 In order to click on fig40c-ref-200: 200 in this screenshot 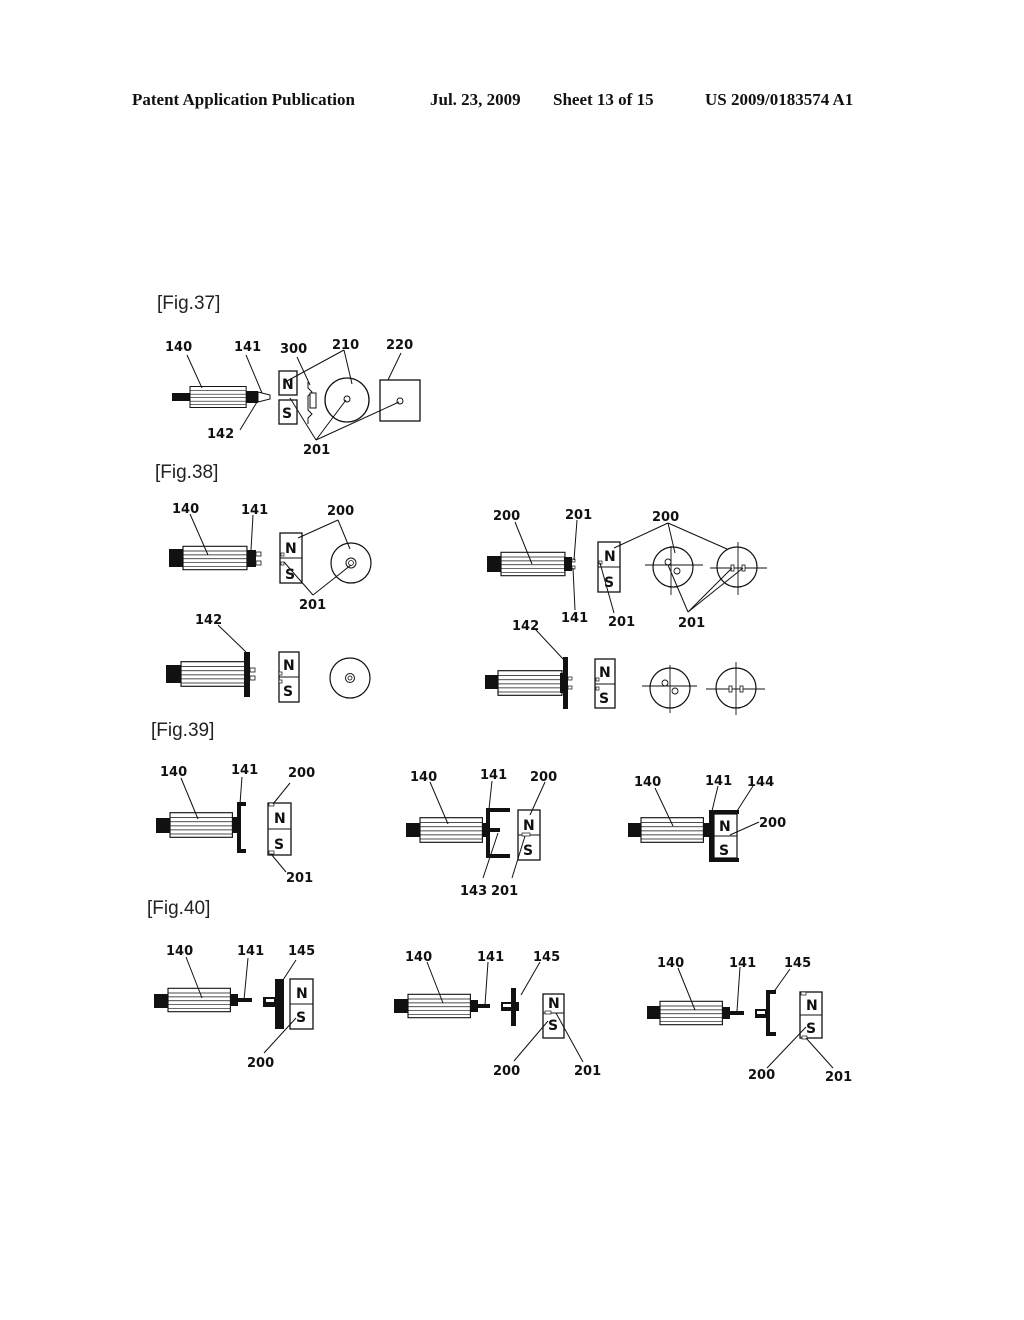, I will do `click(761, 1075)`.